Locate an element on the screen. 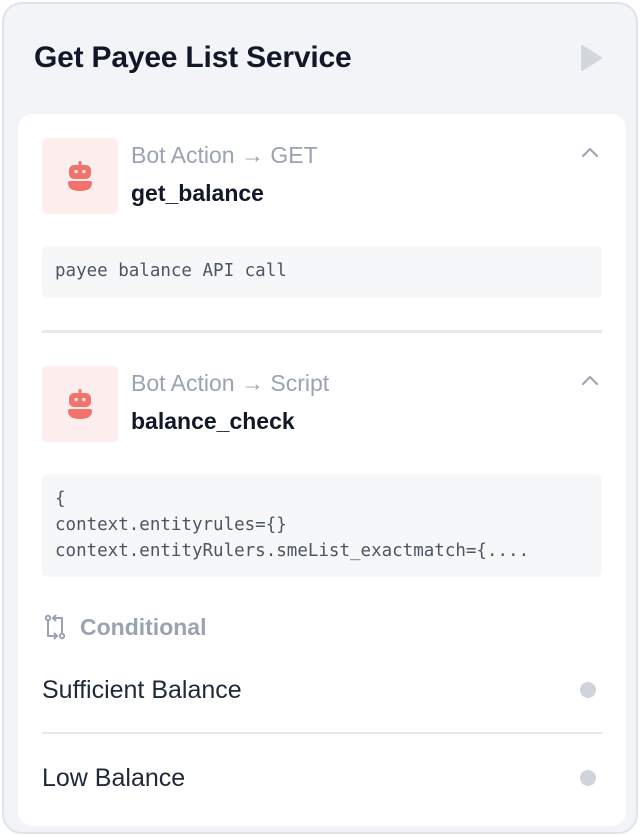 Image resolution: width=640 pixels, height=836 pixels. action-header: Bot Action → Script balance_check is located at coordinates (322, 404).